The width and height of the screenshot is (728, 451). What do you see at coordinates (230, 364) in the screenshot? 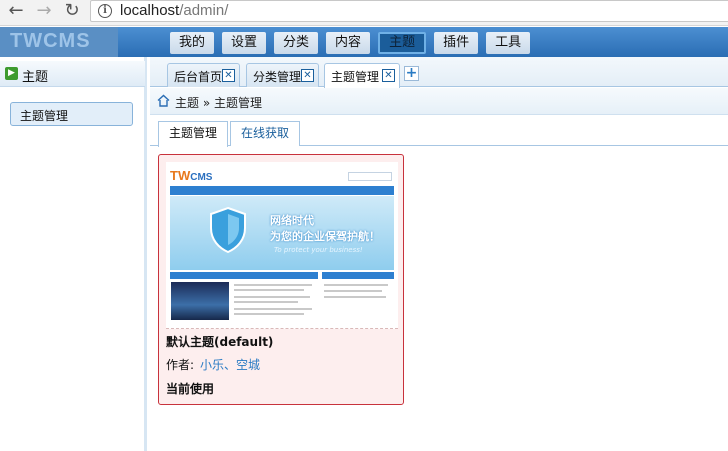
I see `theme-author-link: 小乐、空城` at bounding box center [230, 364].